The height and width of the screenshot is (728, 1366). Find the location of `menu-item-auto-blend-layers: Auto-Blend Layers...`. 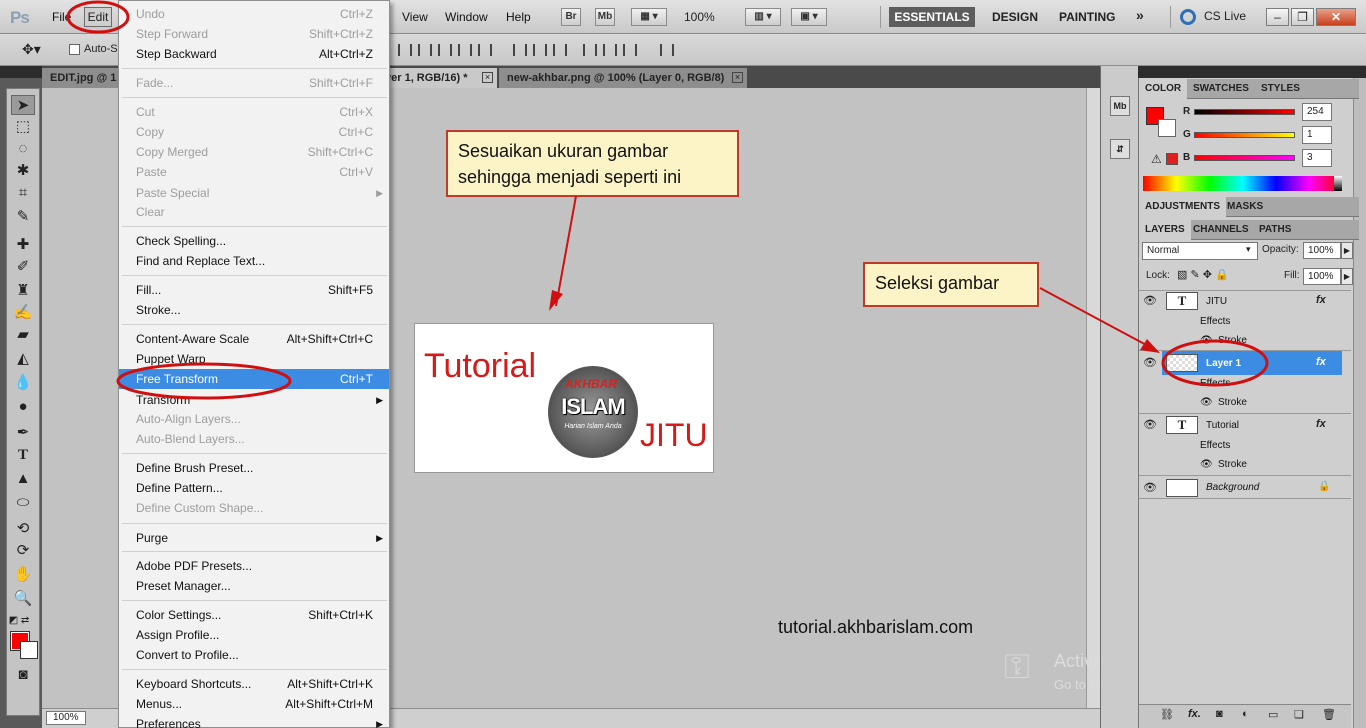

menu-item-auto-blend-layers: Auto-Blend Layers... is located at coordinates (254, 439).